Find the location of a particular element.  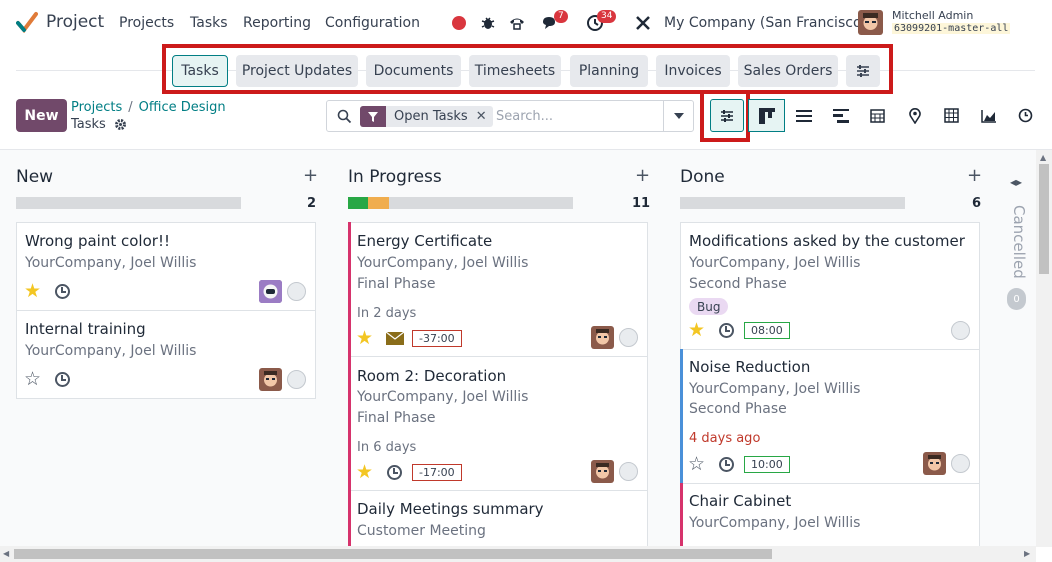

nav-configuration: Configuration is located at coordinates (372, 23).